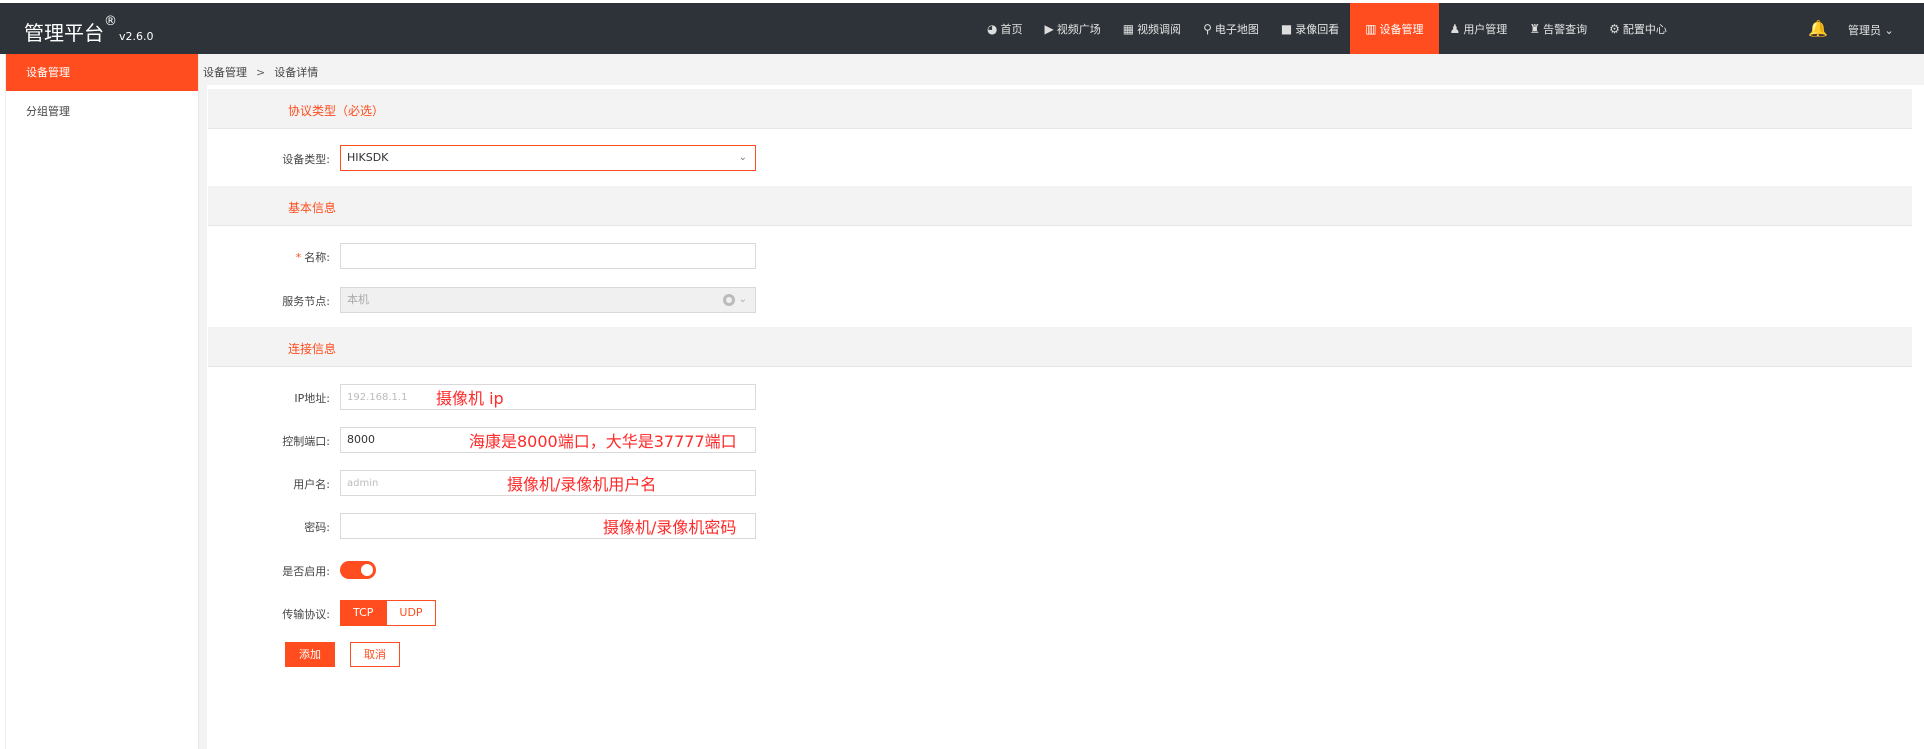  I want to click on sidebar: 设备管理 分组管理, so click(102, 401).